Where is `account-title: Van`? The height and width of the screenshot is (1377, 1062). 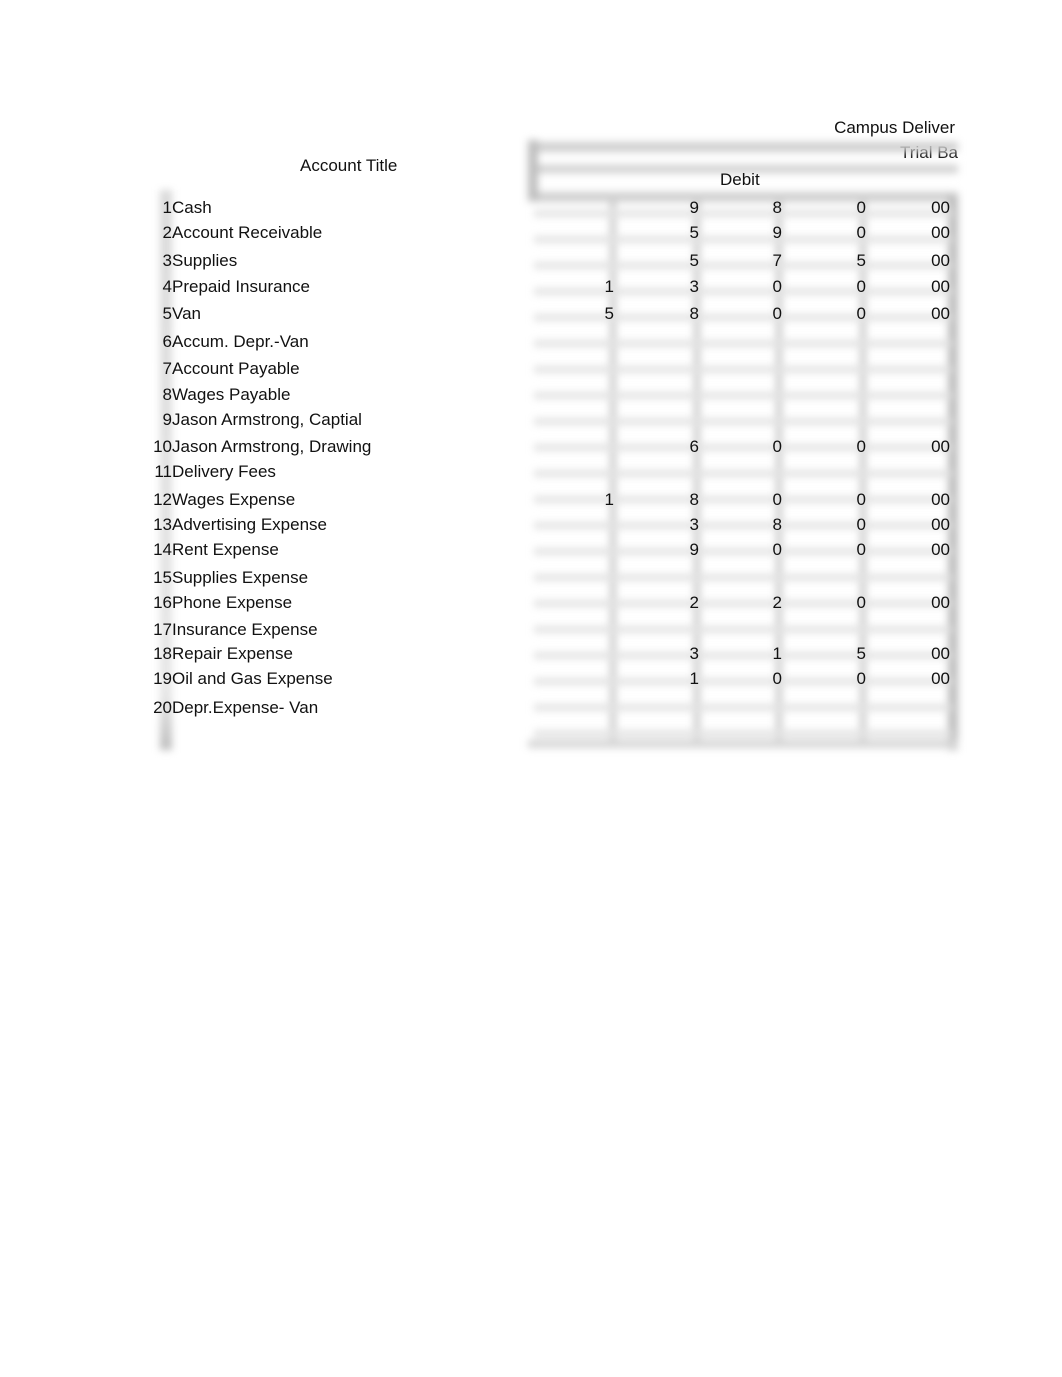
account-title: Van is located at coordinates (186, 313).